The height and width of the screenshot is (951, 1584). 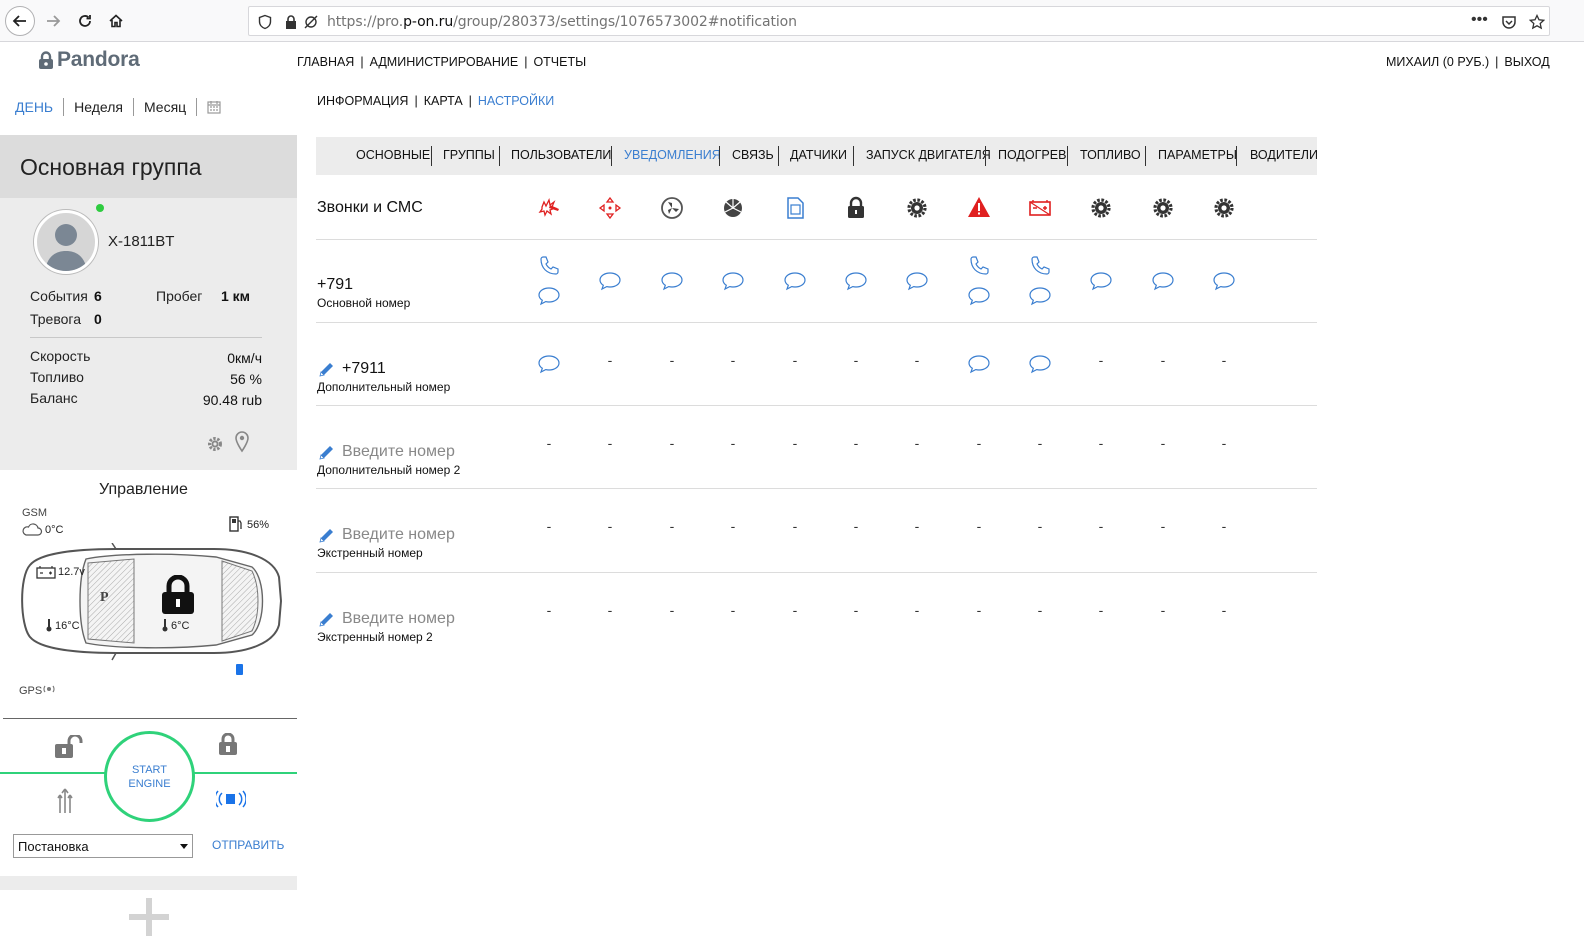 What do you see at coordinates (1437, 62) in the screenshot?
I see `user-account-link: МИХАИЛ (0 РУБ.)` at bounding box center [1437, 62].